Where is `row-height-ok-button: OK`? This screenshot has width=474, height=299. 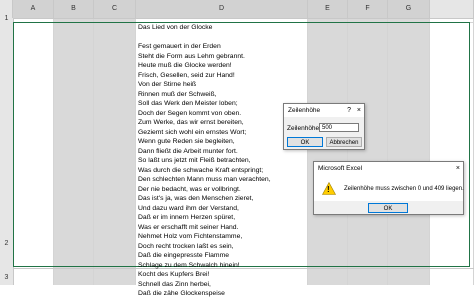
row-height-ok-button: OK is located at coordinates (305, 142).